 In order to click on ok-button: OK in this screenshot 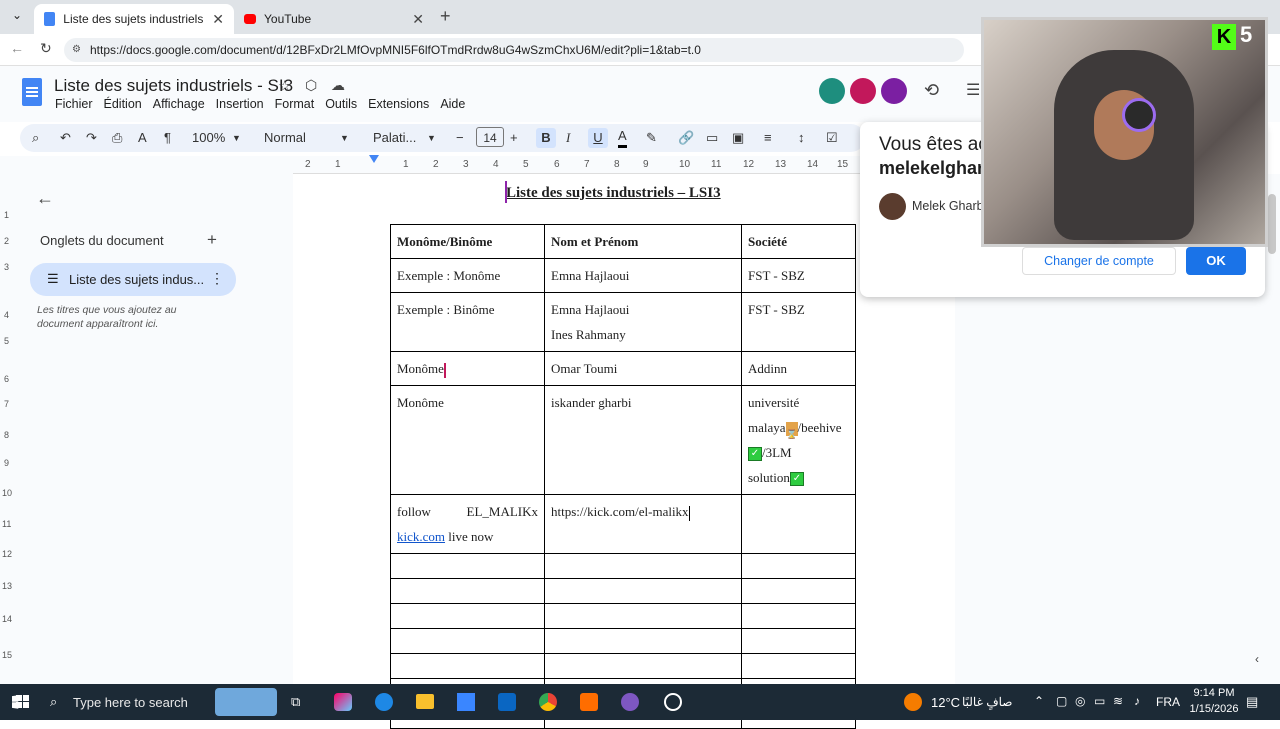, I will do `click(1216, 261)`.